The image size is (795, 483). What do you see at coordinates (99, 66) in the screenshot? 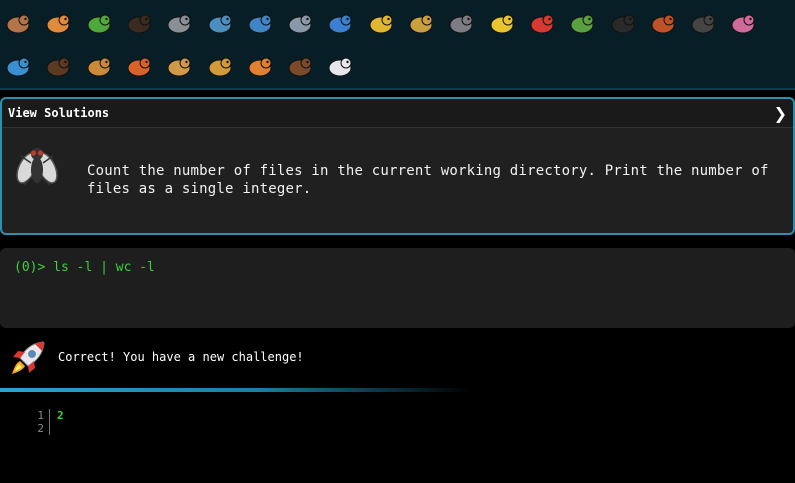
I see `dog-icon` at bounding box center [99, 66].